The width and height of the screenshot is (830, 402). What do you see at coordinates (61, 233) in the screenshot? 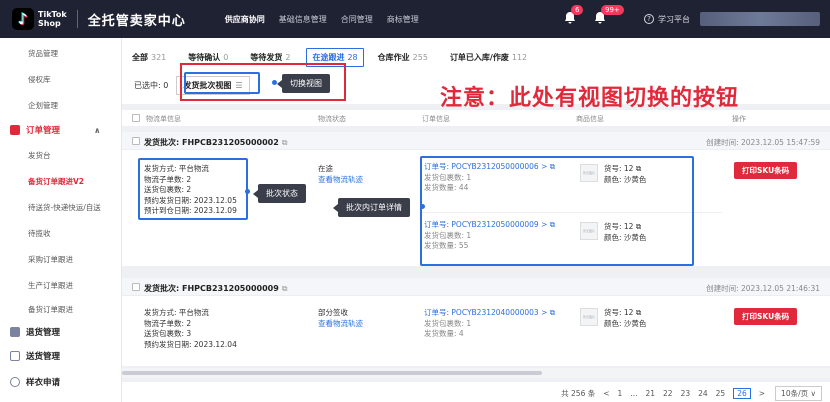
I see `sidebar-item-pending-pickup: 待揽收` at bounding box center [61, 233].